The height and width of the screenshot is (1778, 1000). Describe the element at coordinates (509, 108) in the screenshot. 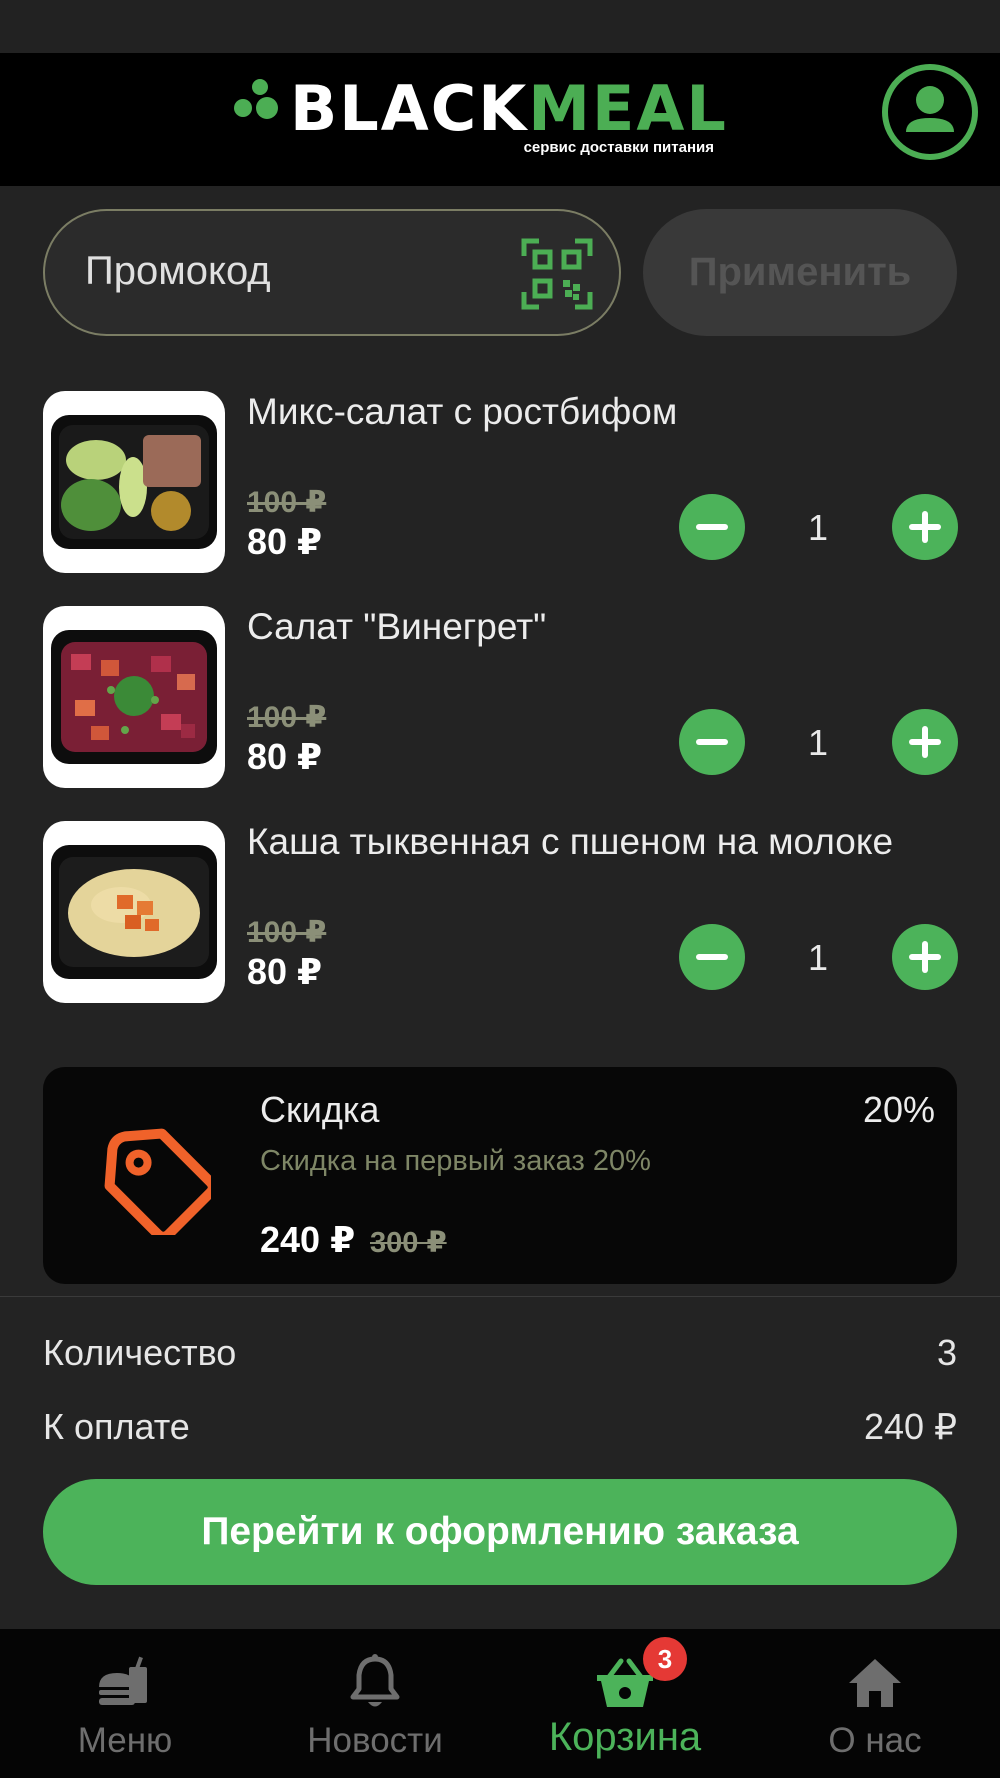

I see `logo-wordmark: BLACKMEAL` at that location.